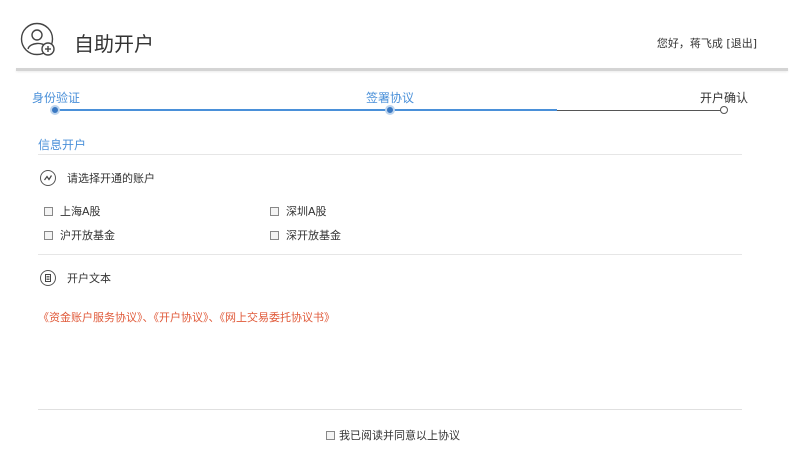 The width and height of the screenshot is (801, 450). Describe the element at coordinates (56, 98) in the screenshot. I see `step-identity-verification: 身份验证` at that location.